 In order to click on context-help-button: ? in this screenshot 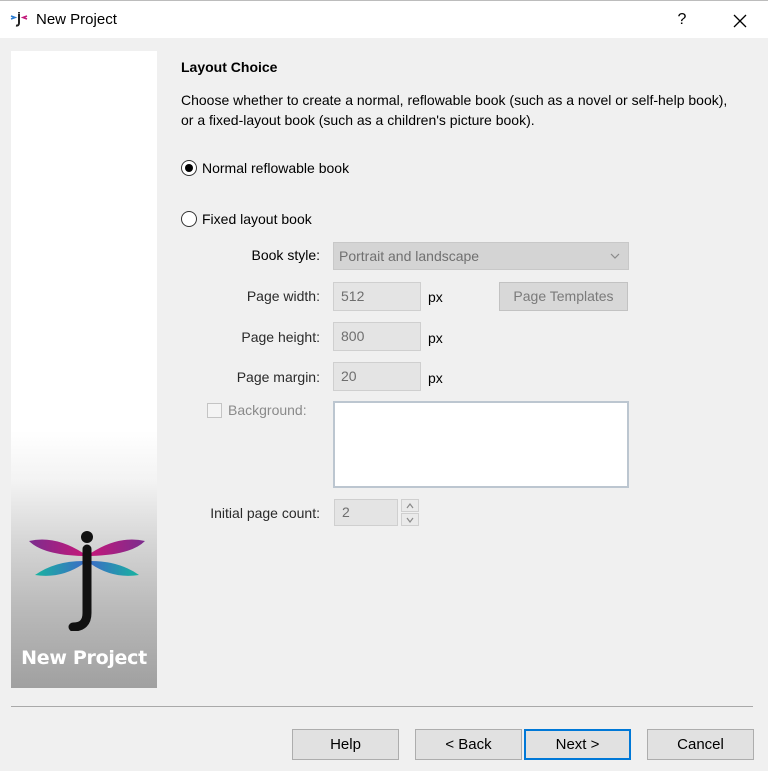, I will do `click(682, 20)`.